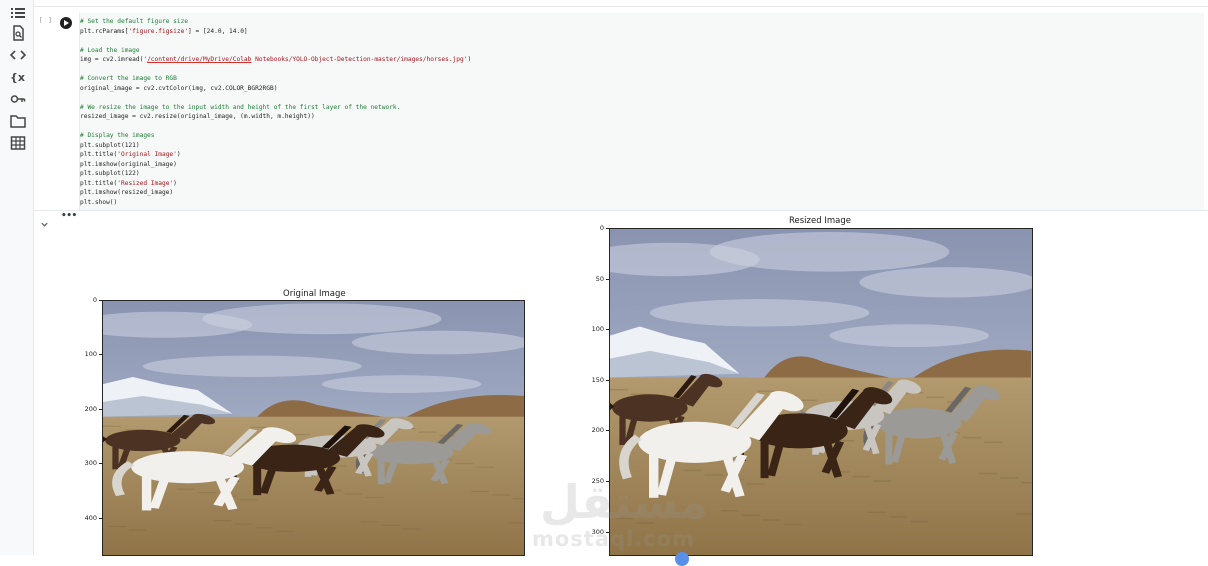  What do you see at coordinates (90, 408) in the screenshot?
I see `y-tick-label: 200` at bounding box center [90, 408].